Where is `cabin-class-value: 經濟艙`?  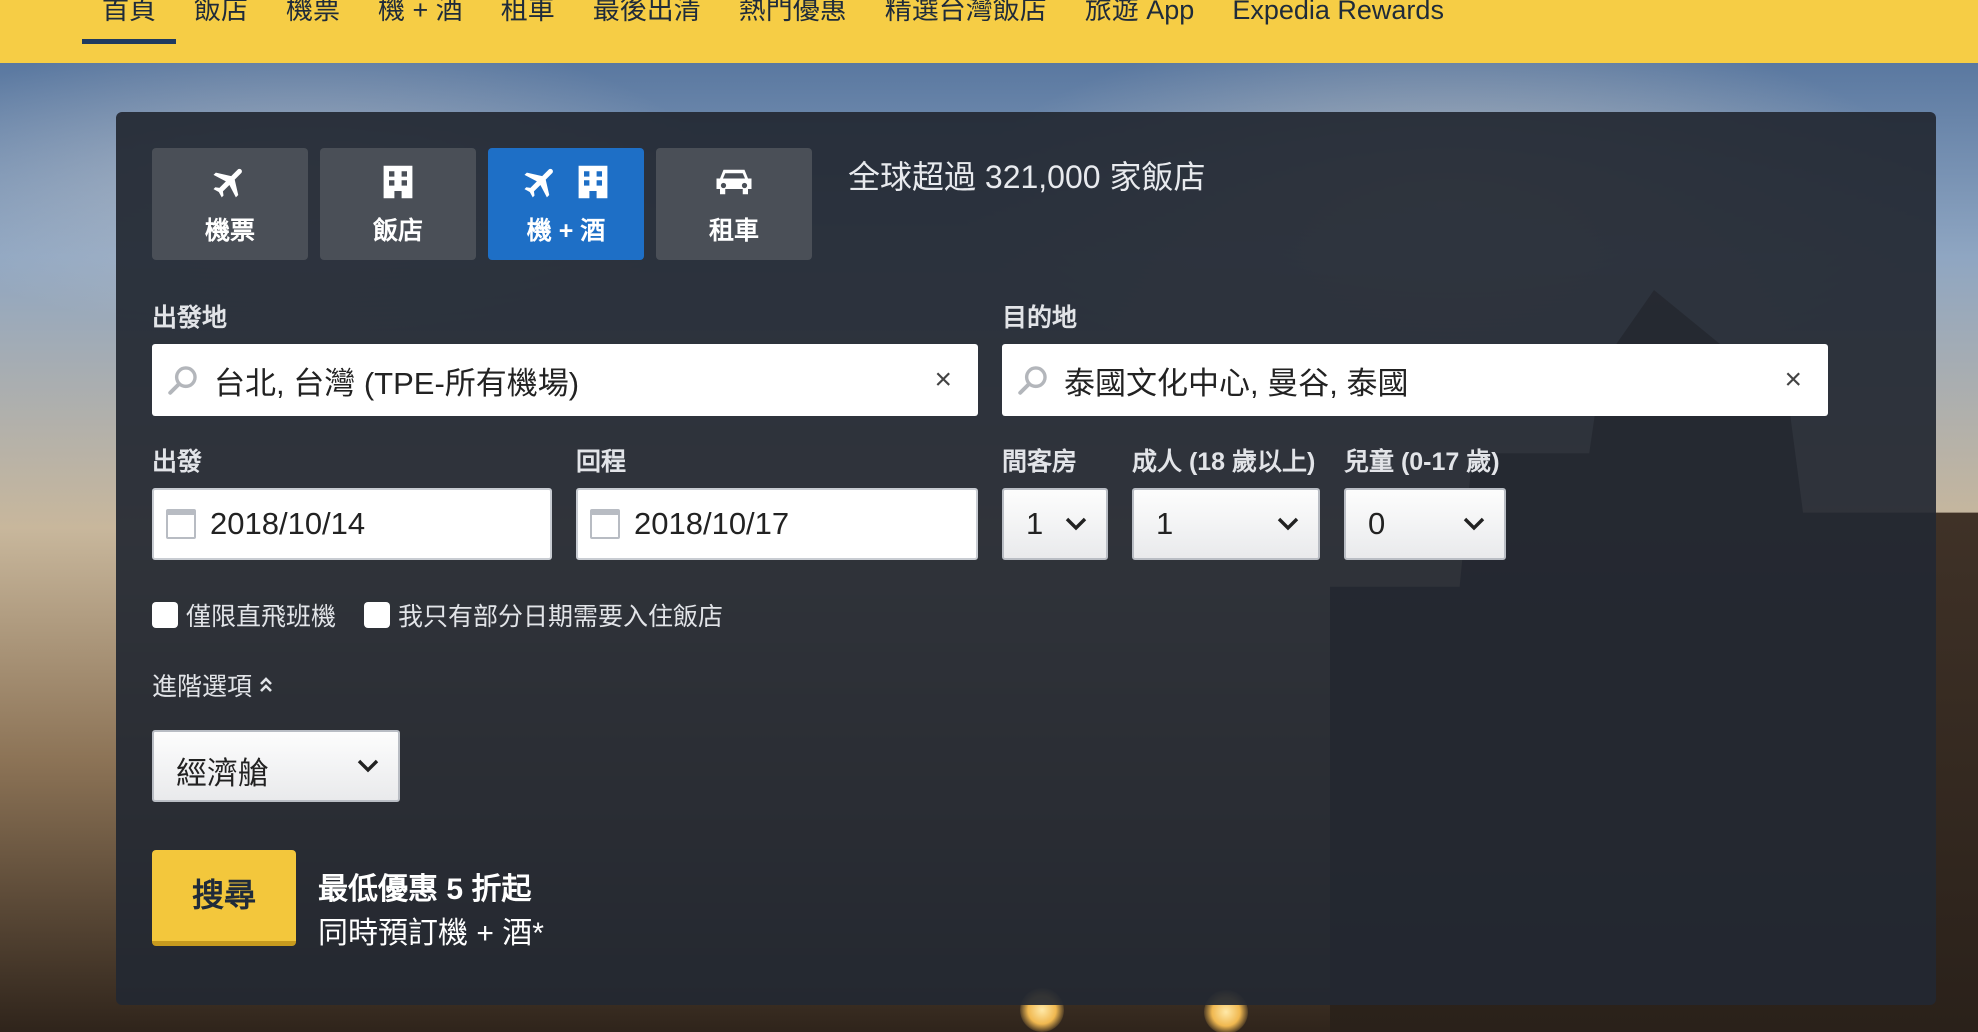 cabin-class-value: 經濟艙 is located at coordinates (222, 773).